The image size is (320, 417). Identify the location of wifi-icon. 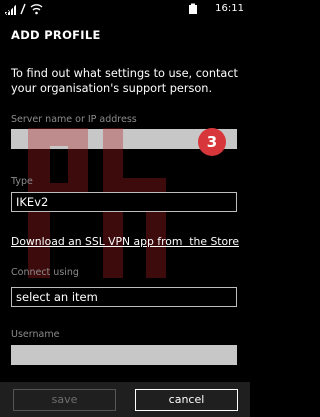
(36, 9).